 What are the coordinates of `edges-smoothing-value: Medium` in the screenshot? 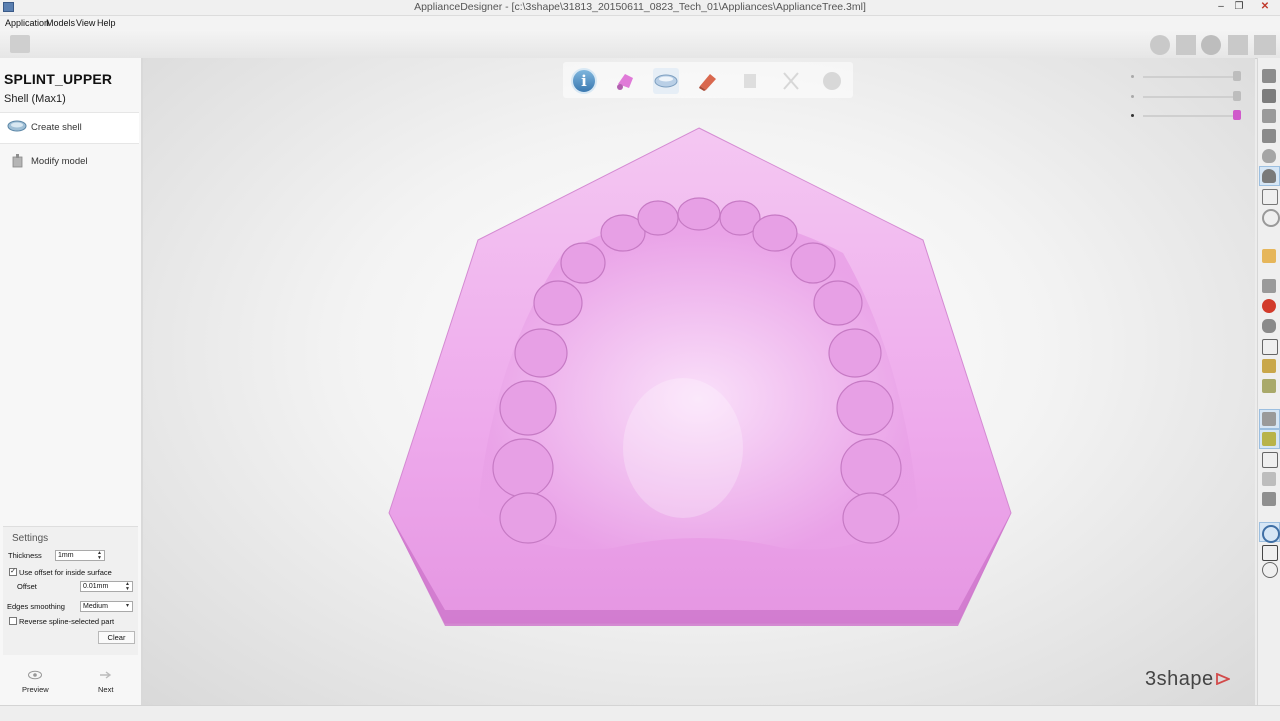 It's located at (95, 606).